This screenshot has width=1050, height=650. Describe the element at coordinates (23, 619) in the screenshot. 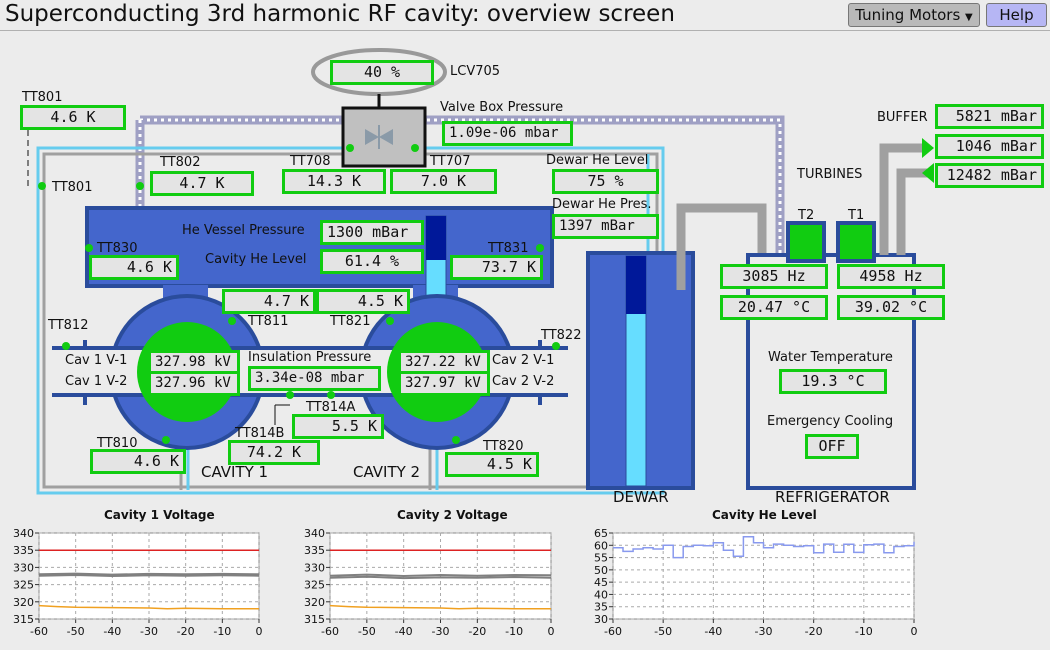

I see `chart1-tick-label-y: 315` at that location.